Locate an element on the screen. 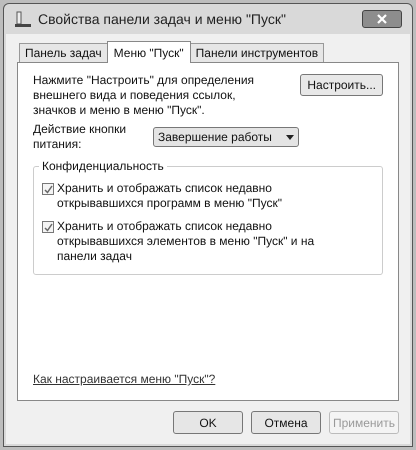  power-button-label: Действие кнопки питания: is located at coordinates (80, 137).